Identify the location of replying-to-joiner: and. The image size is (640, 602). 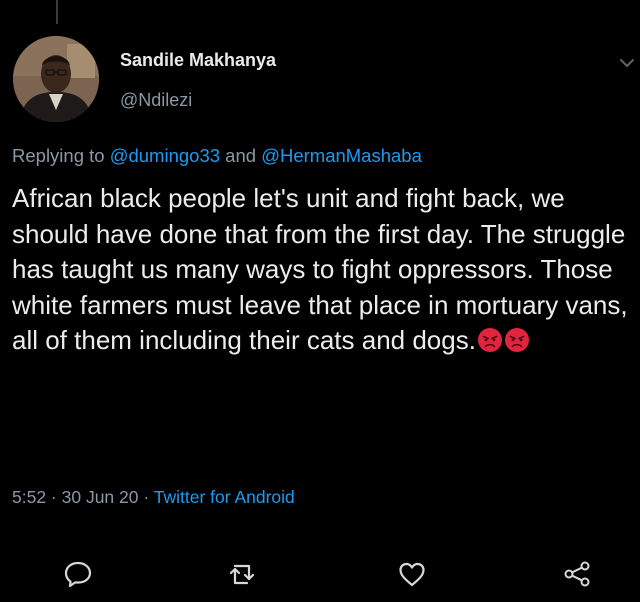
(241, 155).